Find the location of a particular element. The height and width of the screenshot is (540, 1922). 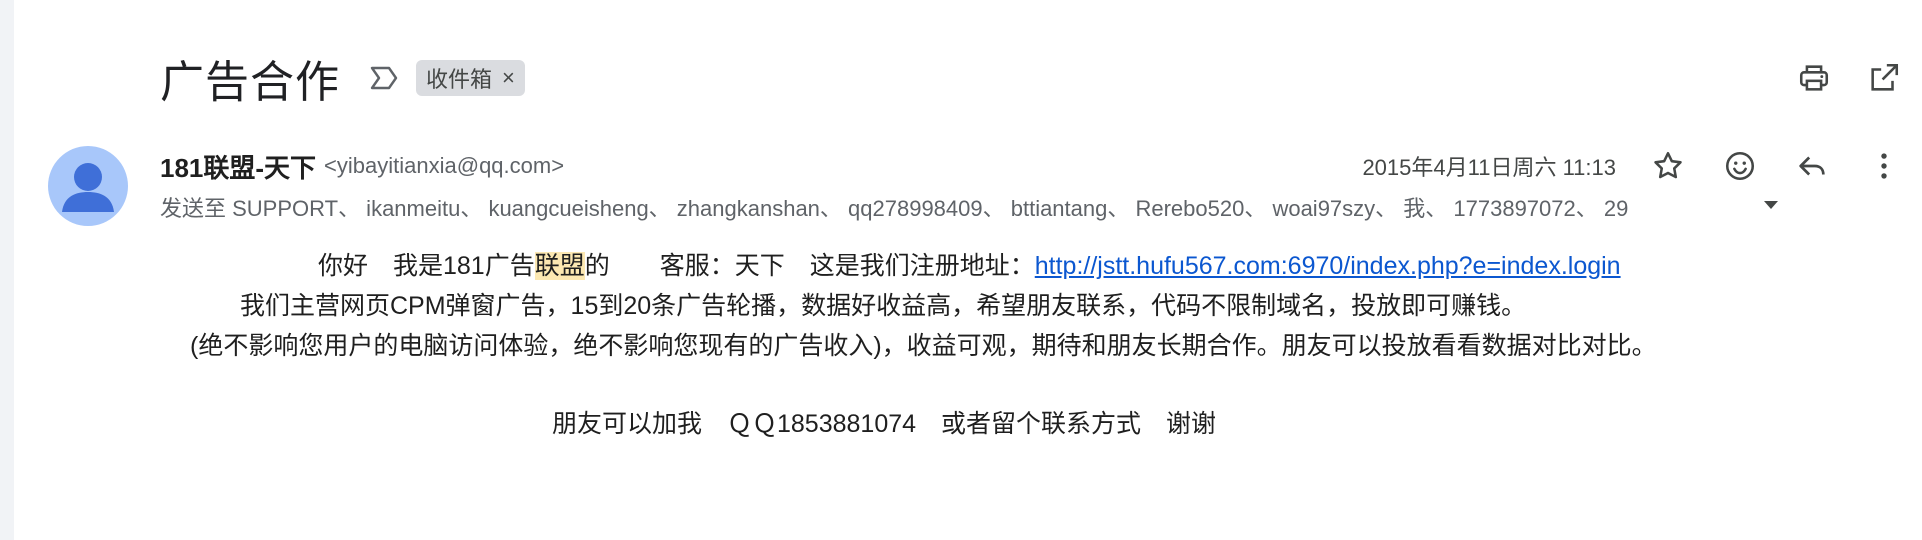

print-icon is located at coordinates (1814, 78).